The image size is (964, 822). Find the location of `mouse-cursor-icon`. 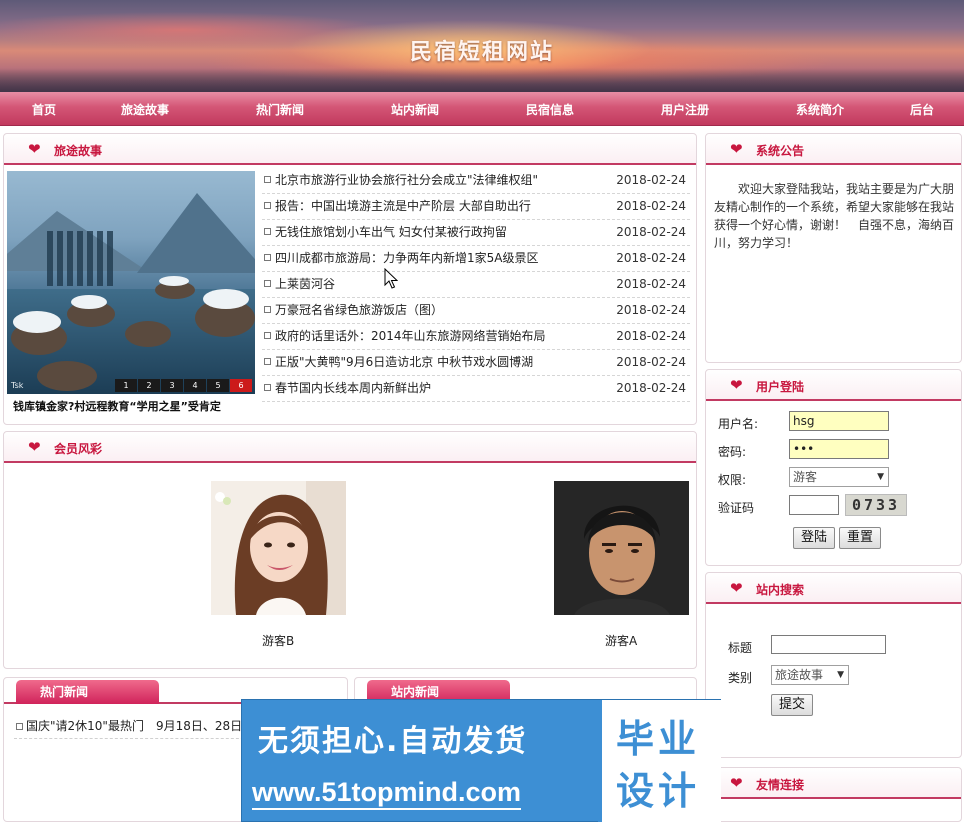

mouse-cursor-icon is located at coordinates (391, 278).